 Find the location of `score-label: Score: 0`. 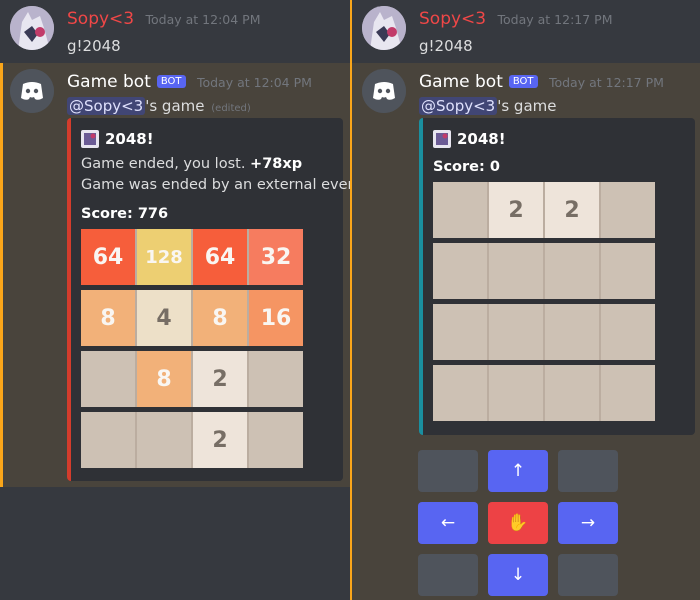

score-label: Score: 0 is located at coordinates (466, 167).